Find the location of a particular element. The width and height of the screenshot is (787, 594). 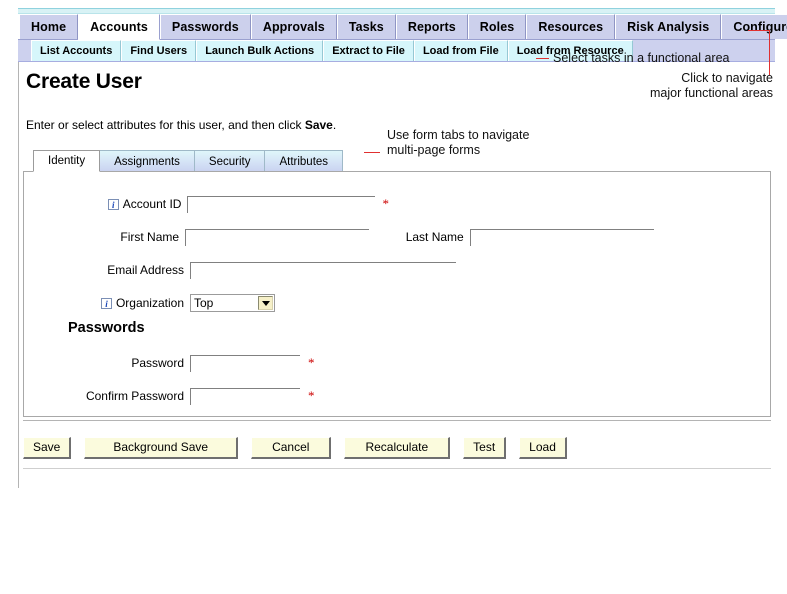

main-tab-tasks: Tasks is located at coordinates (366, 26).